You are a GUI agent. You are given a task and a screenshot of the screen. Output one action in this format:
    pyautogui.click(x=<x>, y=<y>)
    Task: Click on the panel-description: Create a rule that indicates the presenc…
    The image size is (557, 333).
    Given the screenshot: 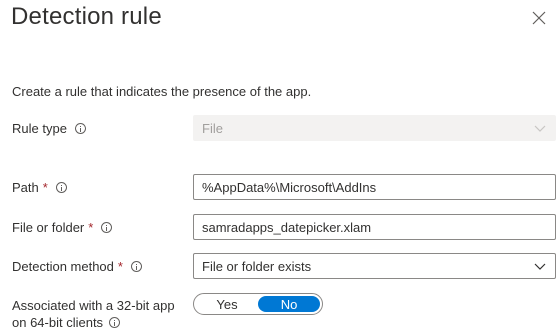 What is the action you would take?
    pyautogui.click(x=162, y=91)
    